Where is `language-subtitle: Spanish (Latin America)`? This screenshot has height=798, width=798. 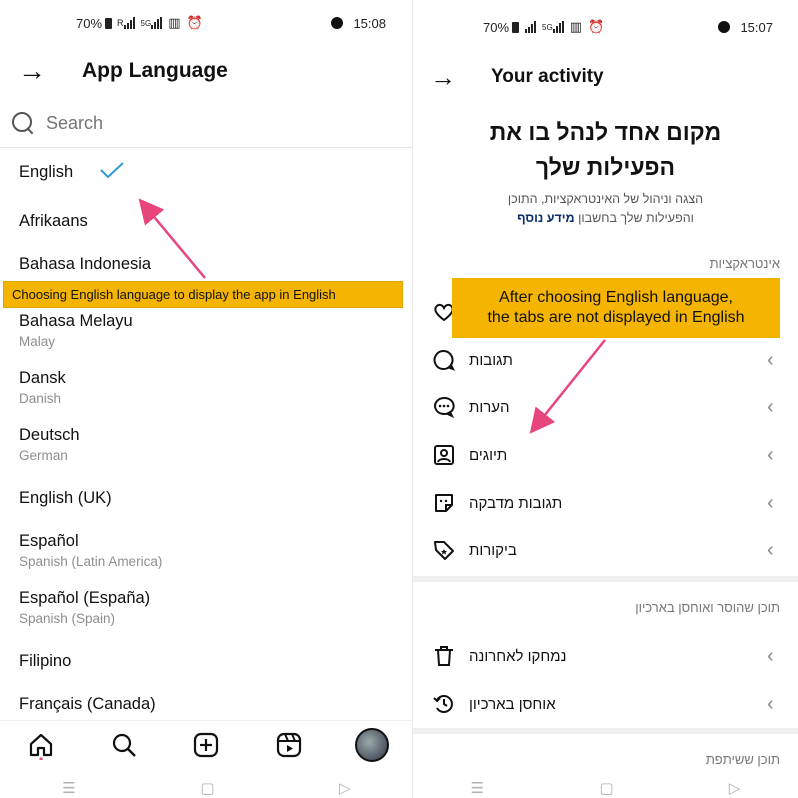
language-subtitle: Spanish (Latin America) is located at coordinates (91, 561).